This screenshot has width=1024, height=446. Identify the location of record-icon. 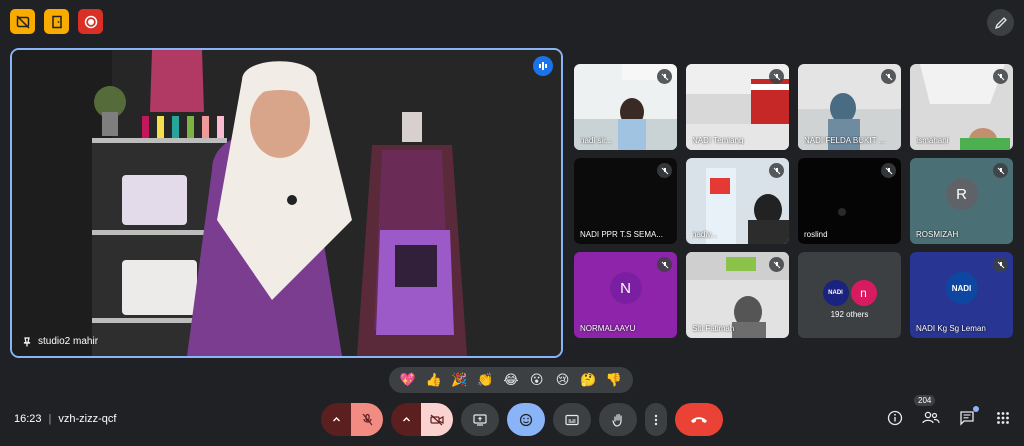
(90, 21).